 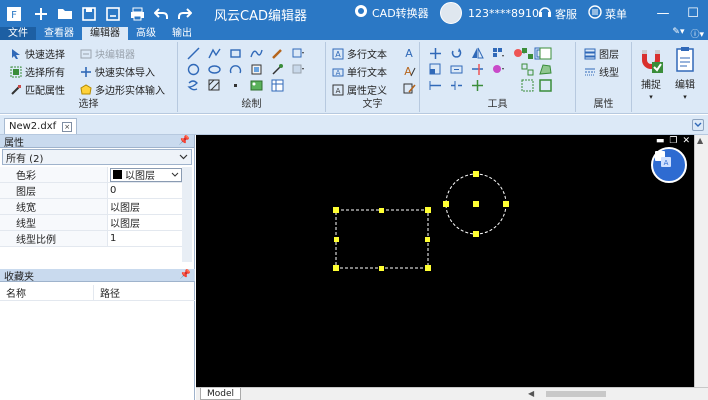 What do you see at coordinates (107, 292) in the screenshot?
I see `column-path: 路径` at bounding box center [107, 292].